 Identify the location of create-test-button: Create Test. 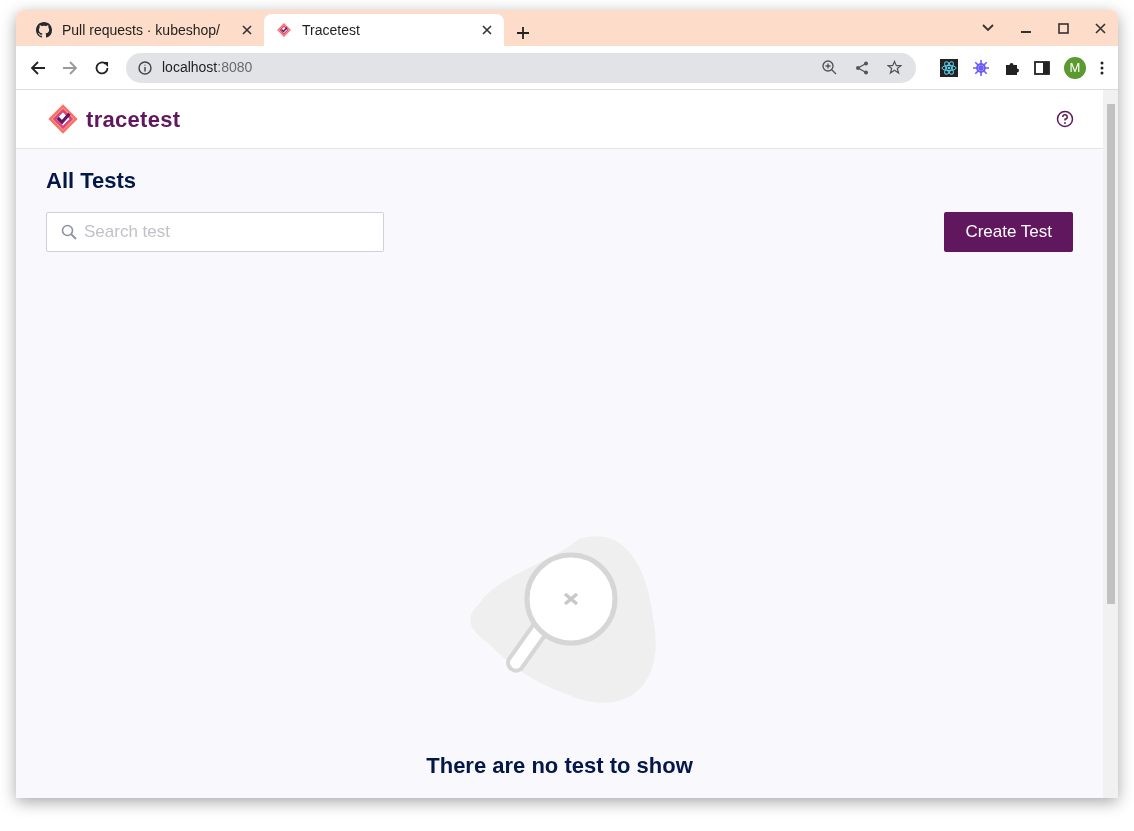
(1008, 232).